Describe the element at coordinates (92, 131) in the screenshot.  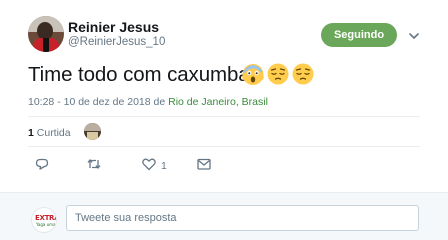
I see `liker-avatar` at that location.